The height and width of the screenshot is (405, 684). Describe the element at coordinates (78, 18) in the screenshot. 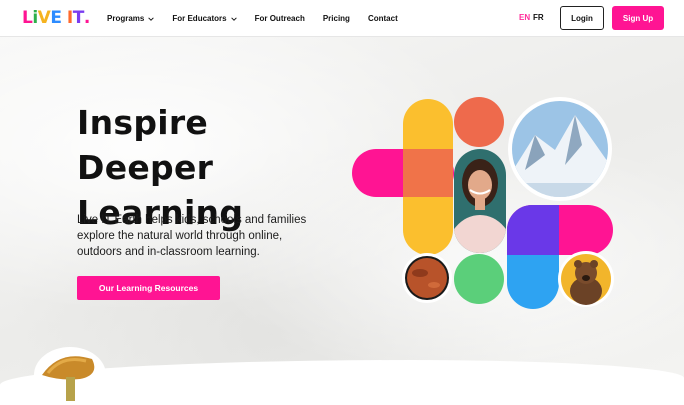

I see `logo-letter: T` at that location.